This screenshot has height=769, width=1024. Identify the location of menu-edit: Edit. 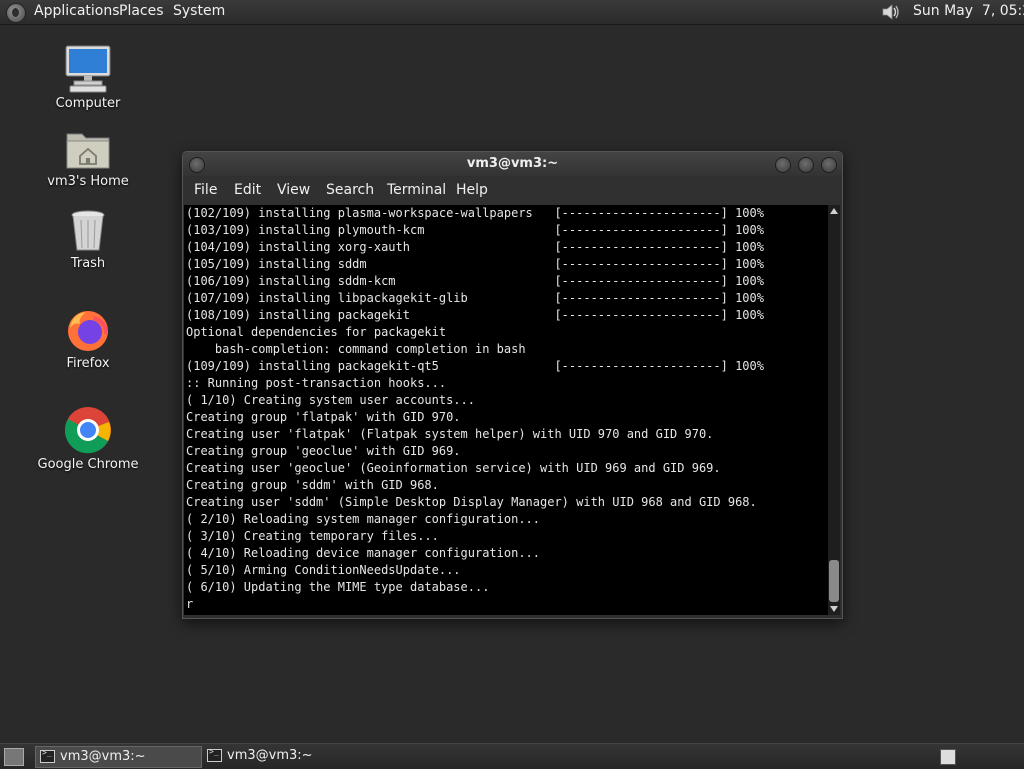
(247, 190).